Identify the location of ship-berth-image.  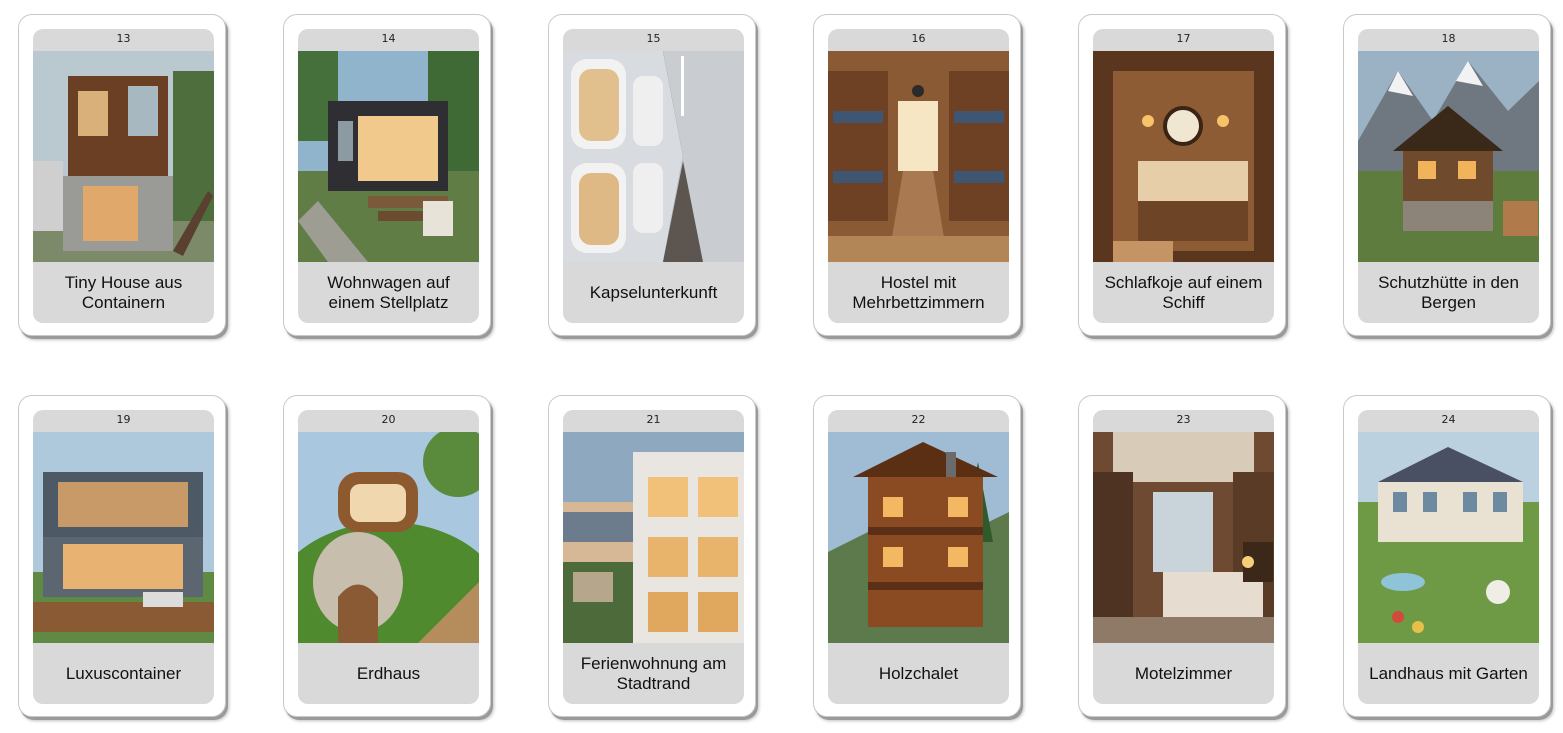
(1183, 156).